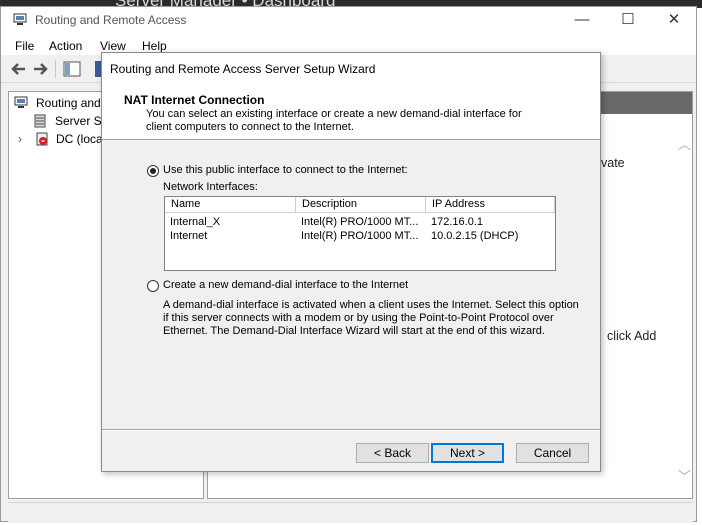  I want to click on expand-chevron-icon: ›, so click(20, 139).